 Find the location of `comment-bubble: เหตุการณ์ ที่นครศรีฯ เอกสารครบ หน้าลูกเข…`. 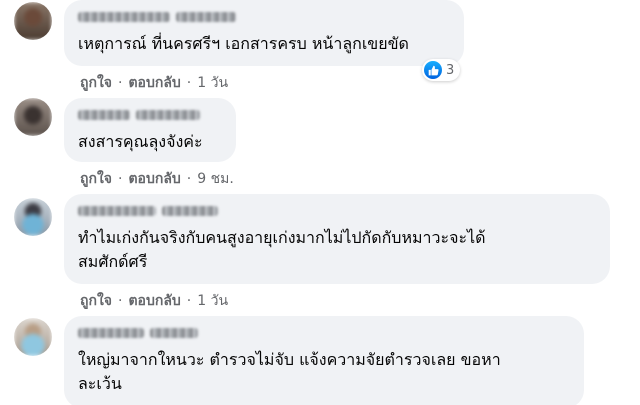

comment-bubble: เหตุการณ์ ที่นครศรีฯ เอกสารครบ หน้าลูกเข… is located at coordinates (264, 33).